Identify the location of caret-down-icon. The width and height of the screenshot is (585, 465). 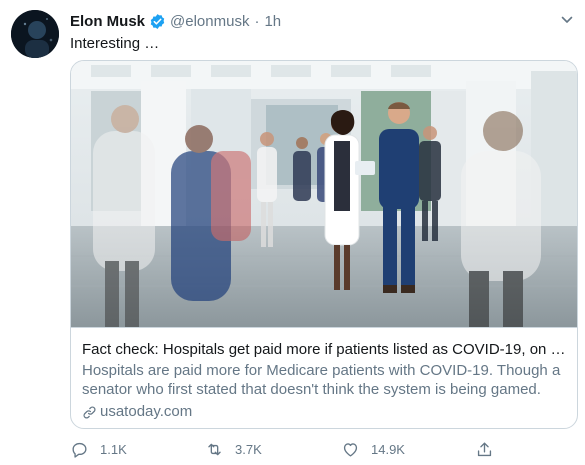
(567, 20).